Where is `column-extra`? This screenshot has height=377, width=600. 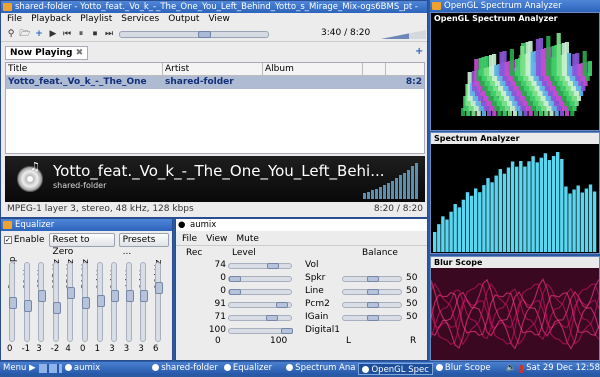
column-extra is located at coordinates (374, 69).